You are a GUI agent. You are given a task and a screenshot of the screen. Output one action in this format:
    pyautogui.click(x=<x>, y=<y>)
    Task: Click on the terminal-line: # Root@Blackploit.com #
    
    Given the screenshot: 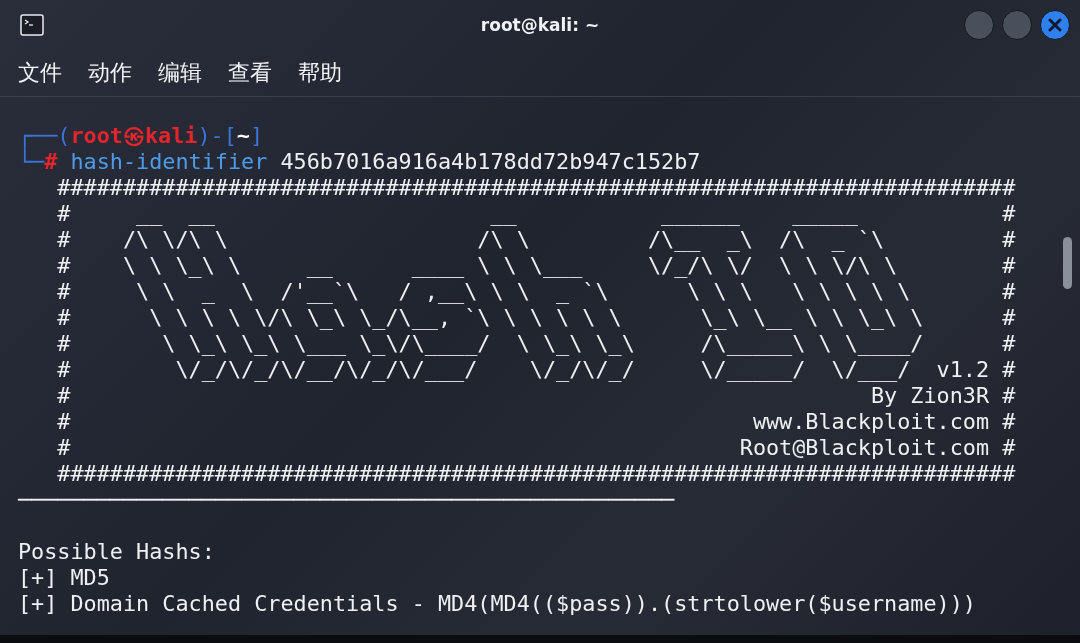 What is the action you would take?
    pyautogui.click(x=536, y=448)
    